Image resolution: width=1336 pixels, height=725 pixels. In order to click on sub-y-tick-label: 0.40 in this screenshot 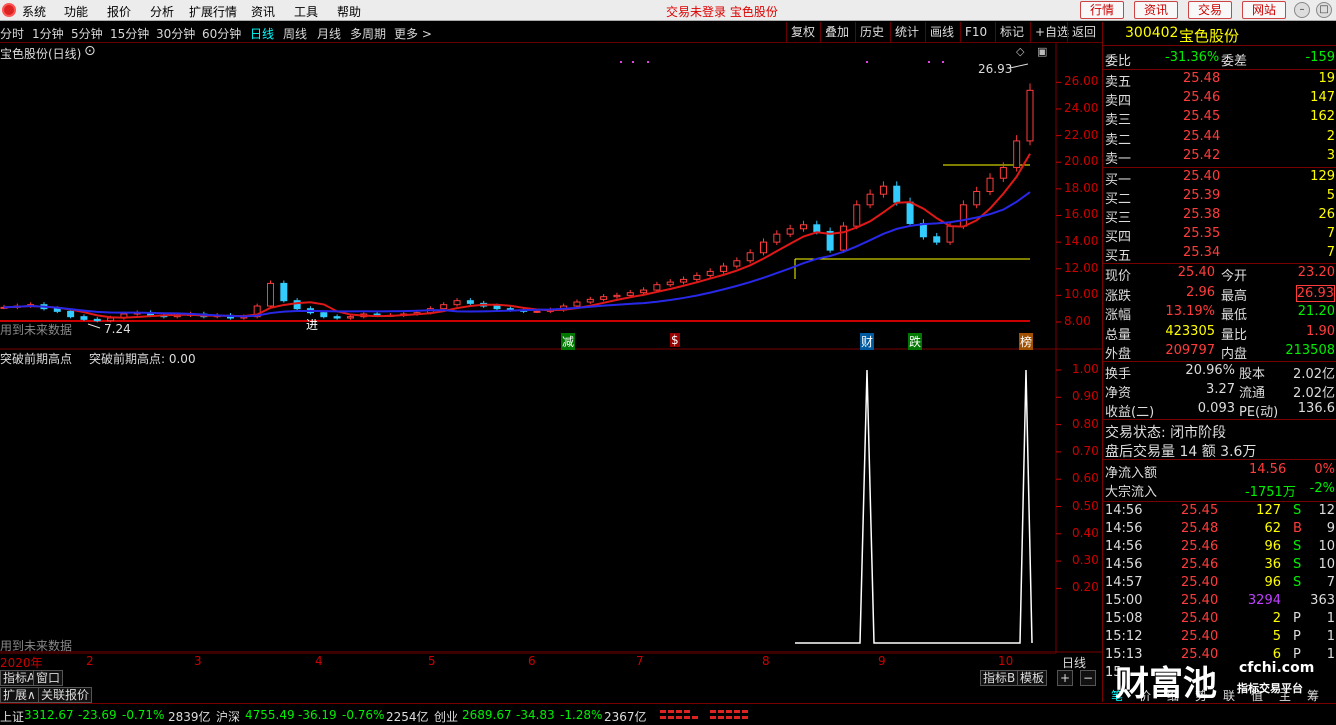, I will do `click(1085, 532)`.